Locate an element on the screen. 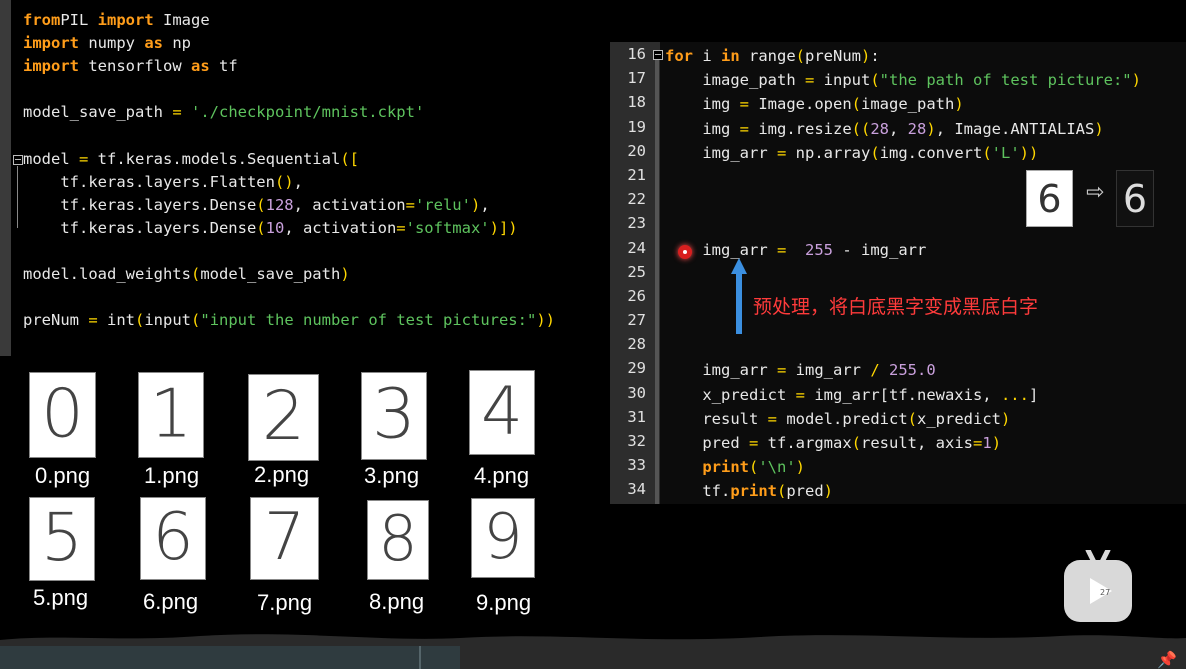 The height and width of the screenshot is (669, 1186). tv-antenna-icon is located at coordinates (1098, 556).